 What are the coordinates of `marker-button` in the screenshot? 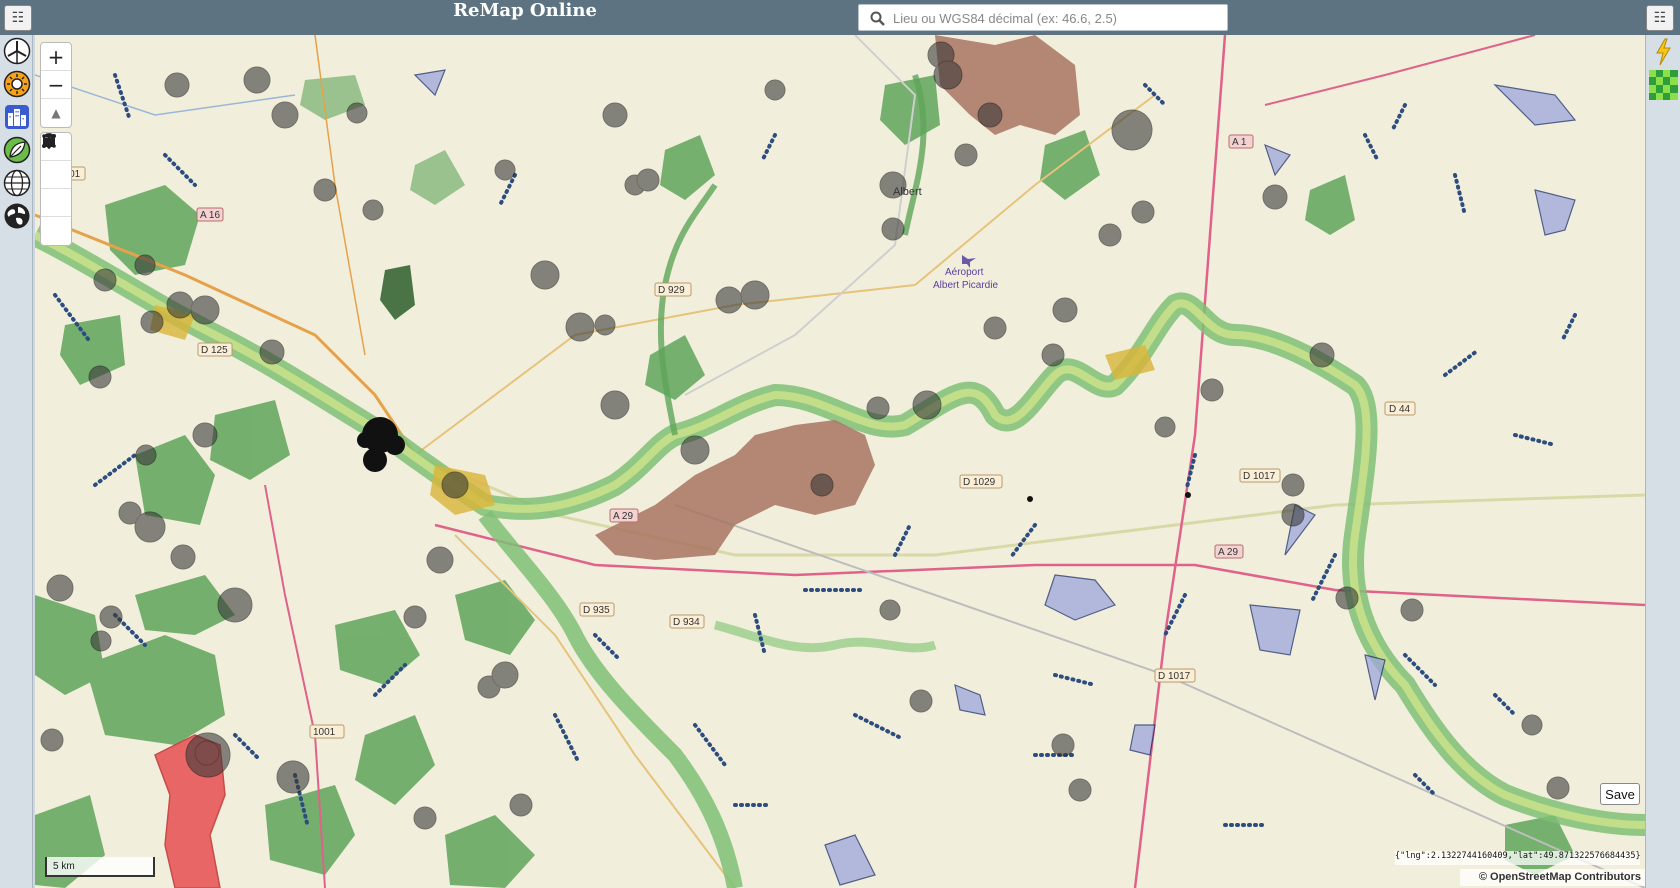 It's located at (56, 175).